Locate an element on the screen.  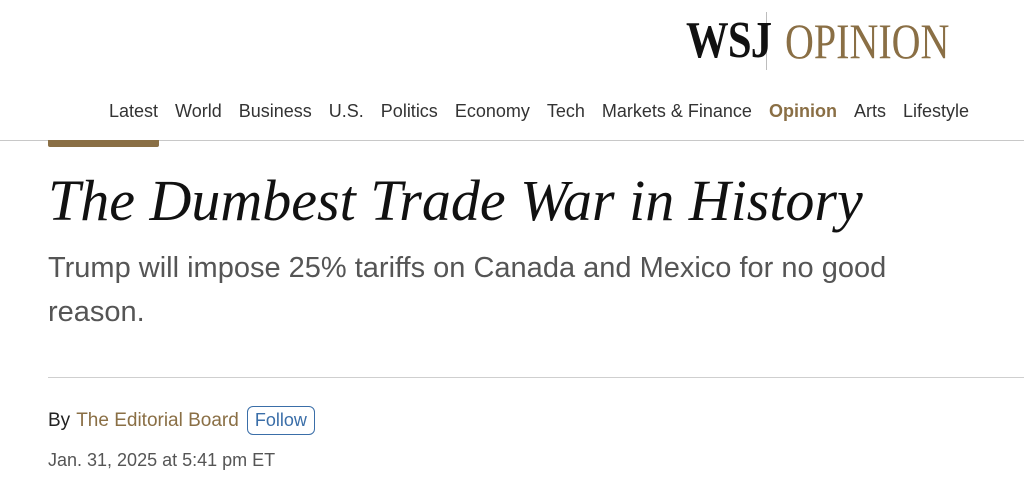
nav-item-world: World is located at coordinates (198, 111).